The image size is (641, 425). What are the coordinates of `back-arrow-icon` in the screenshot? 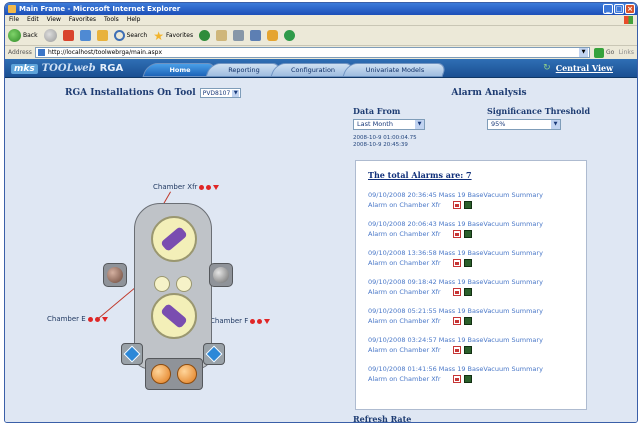 It's located at (14, 35).